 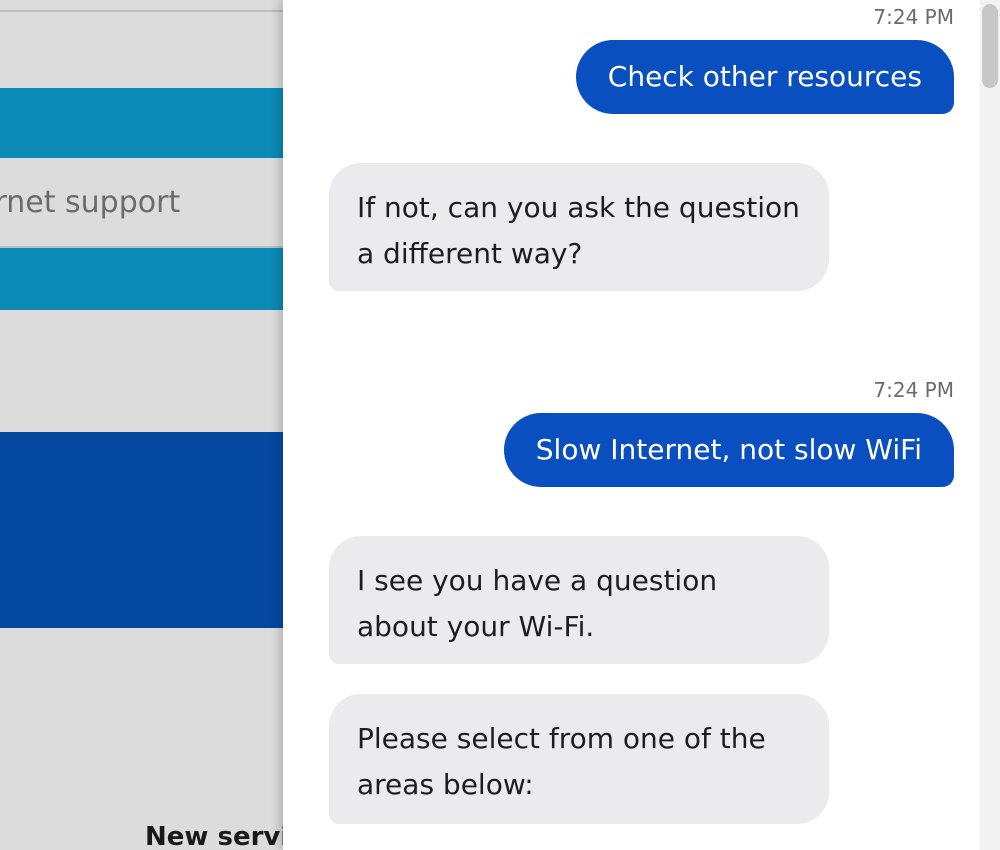 I want to click on background-promo-block, so click(x=150, y=530).